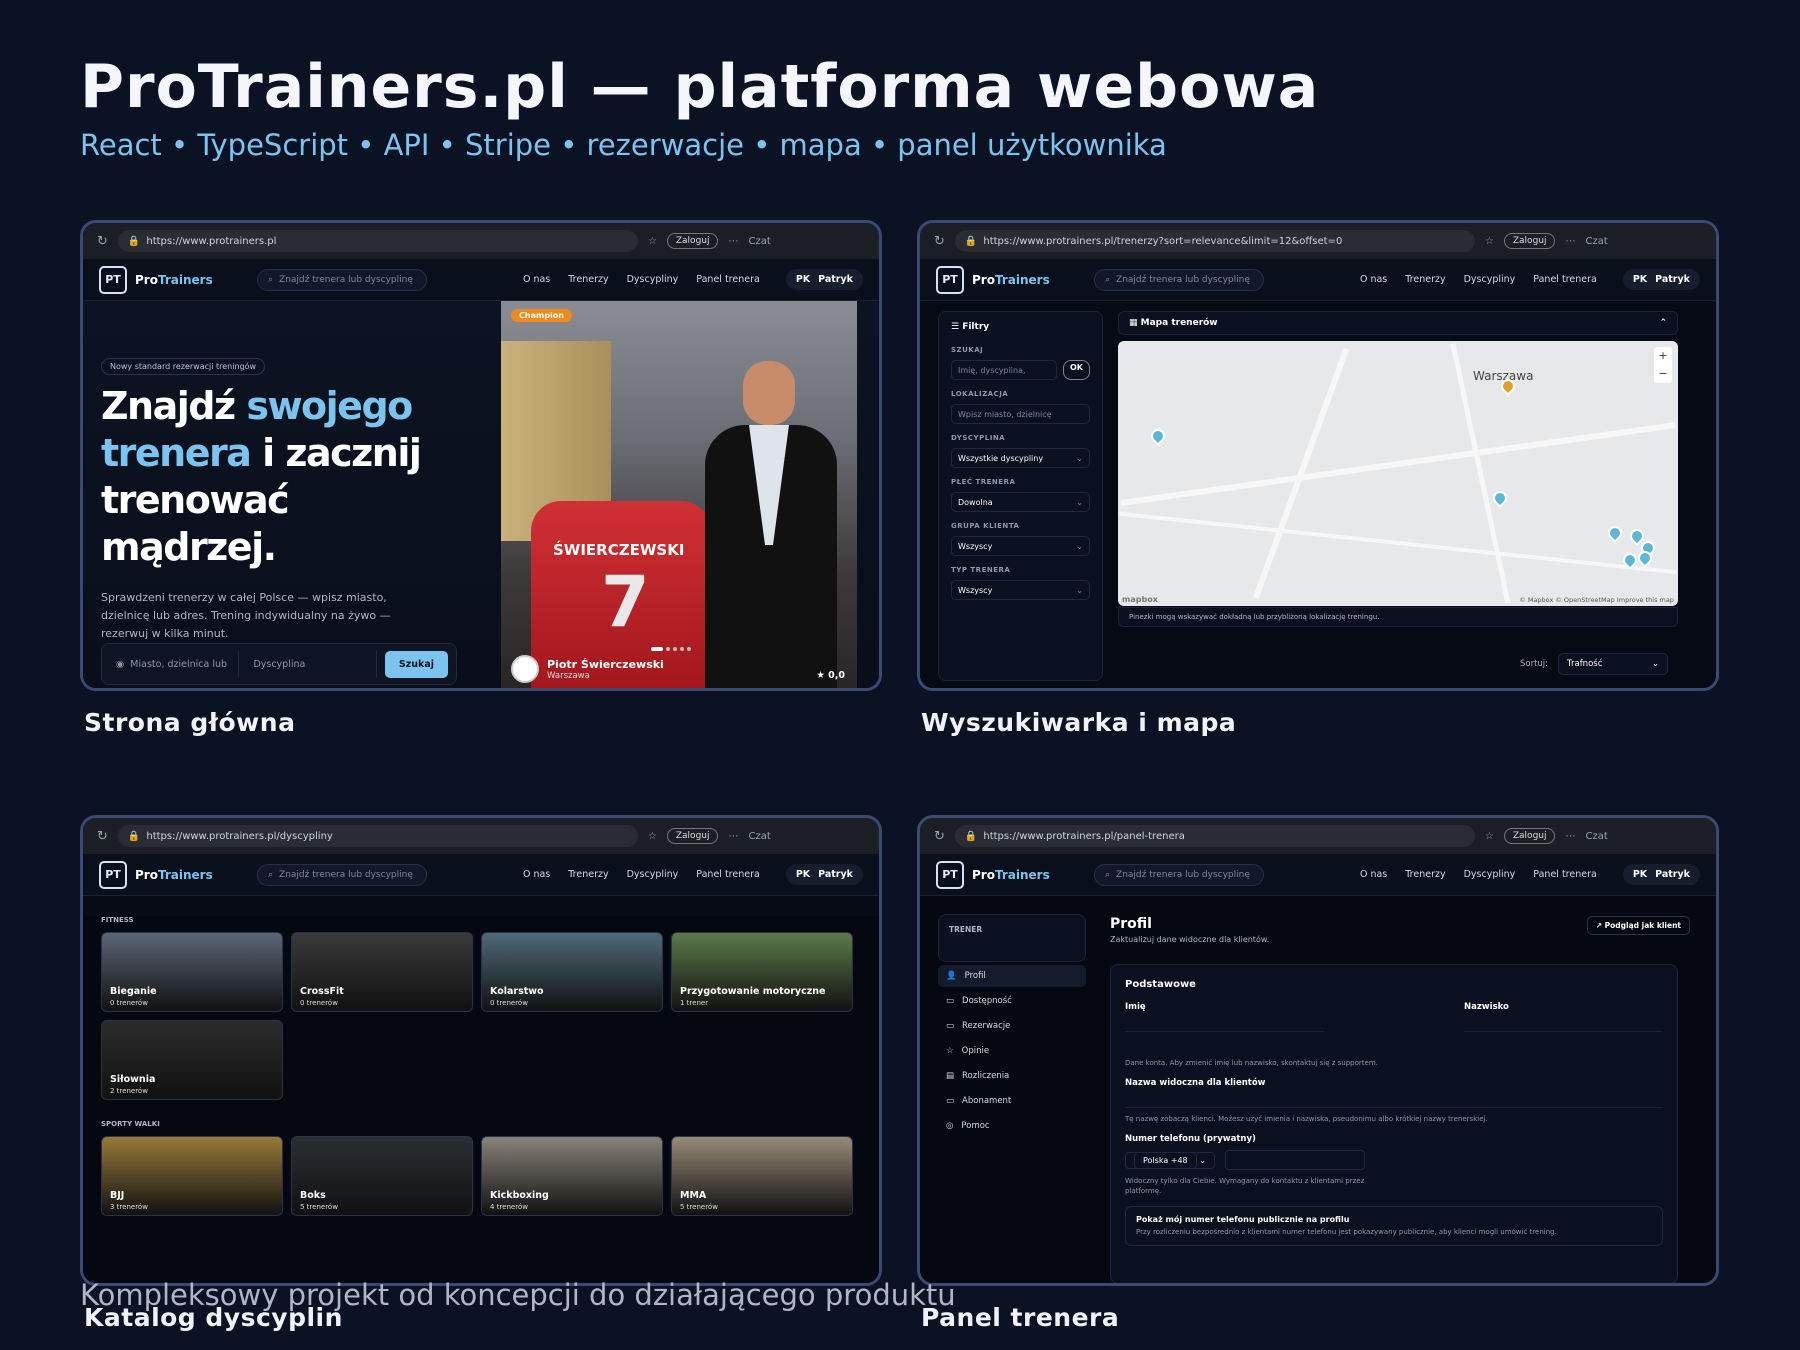 The width and height of the screenshot is (1800, 1350). Describe the element at coordinates (1563, 1024) in the screenshot. I see `last-name-field` at that location.